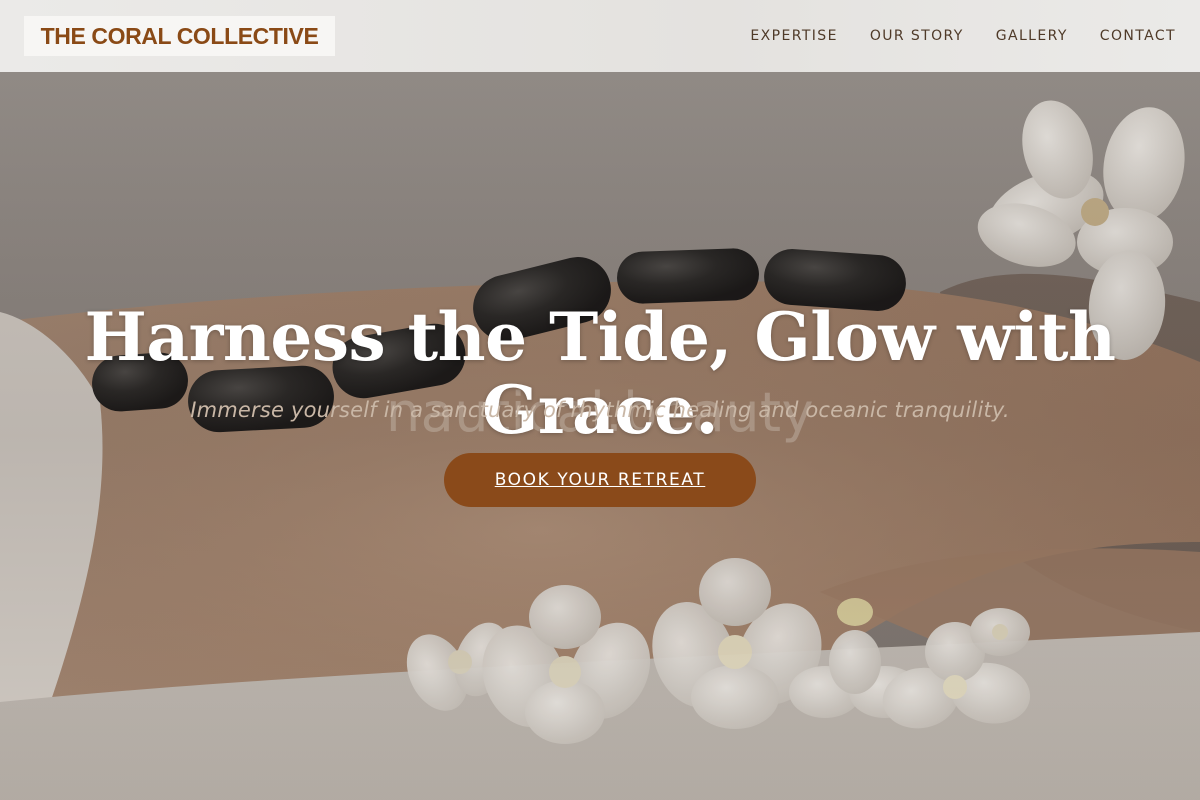  What do you see at coordinates (179, 36) in the screenshot?
I see `site-logo: THE CORAL COLLECTIVE` at bounding box center [179, 36].